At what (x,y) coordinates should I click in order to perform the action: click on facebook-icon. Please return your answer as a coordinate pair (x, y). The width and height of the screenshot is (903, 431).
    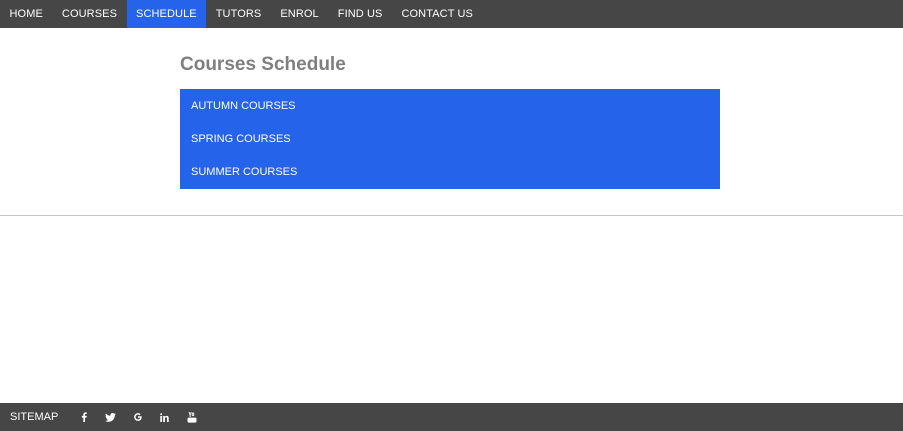
    Looking at the image, I should click on (83, 417).